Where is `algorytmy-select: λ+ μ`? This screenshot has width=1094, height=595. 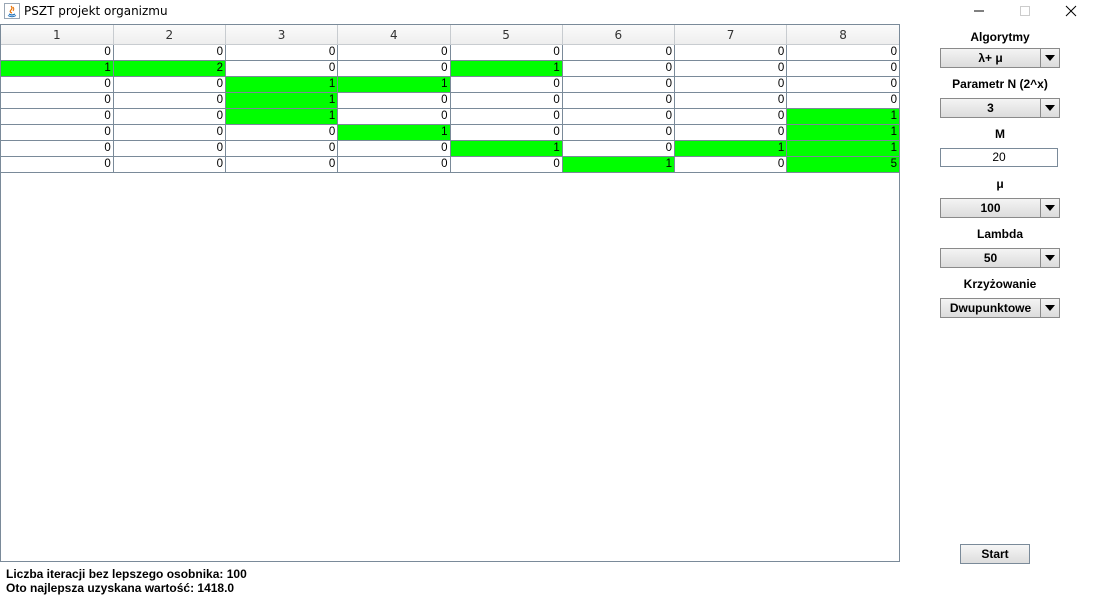 algorytmy-select: λ+ μ is located at coordinates (1000, 58).